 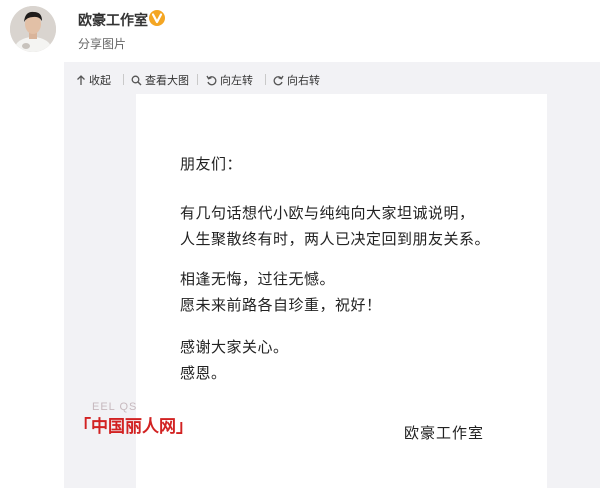 I want to click on letter-line: 有几句话想代小欧与纯纯向大家坦诚说明，, so click(x=327, y=213).